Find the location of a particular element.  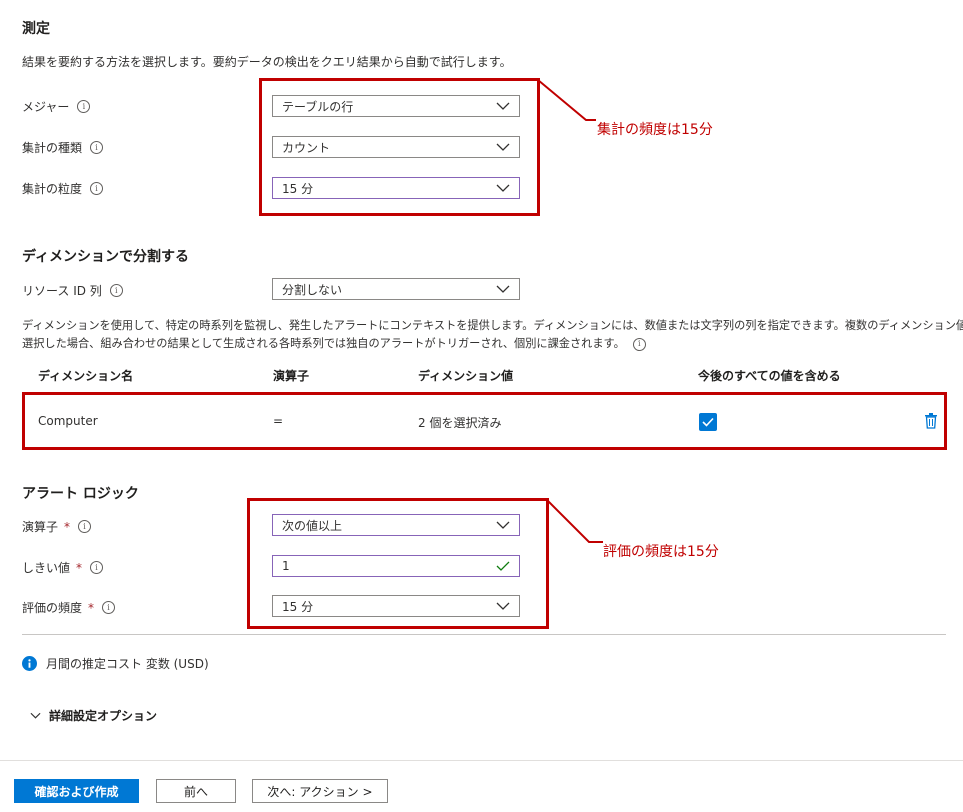

alert-logic-title: アラート ロジック is located at coordinates (80, 494).